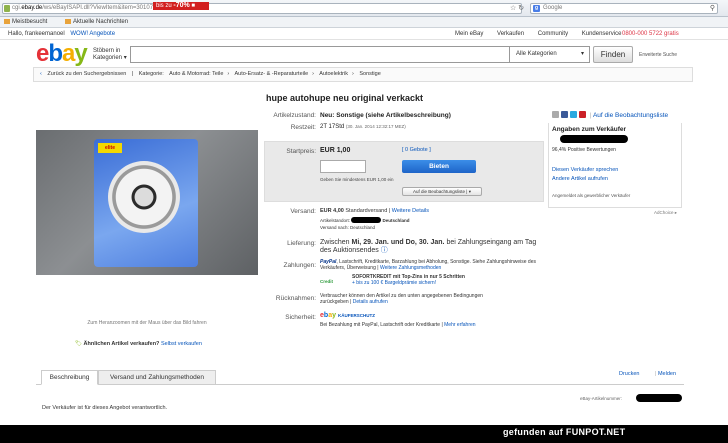  What do you see at coordinates (347, 315) in the screenshot?
I see `buyer-protection-logo: ebay KÄUFERSCHUTZ` at bounding box center [347, 315].